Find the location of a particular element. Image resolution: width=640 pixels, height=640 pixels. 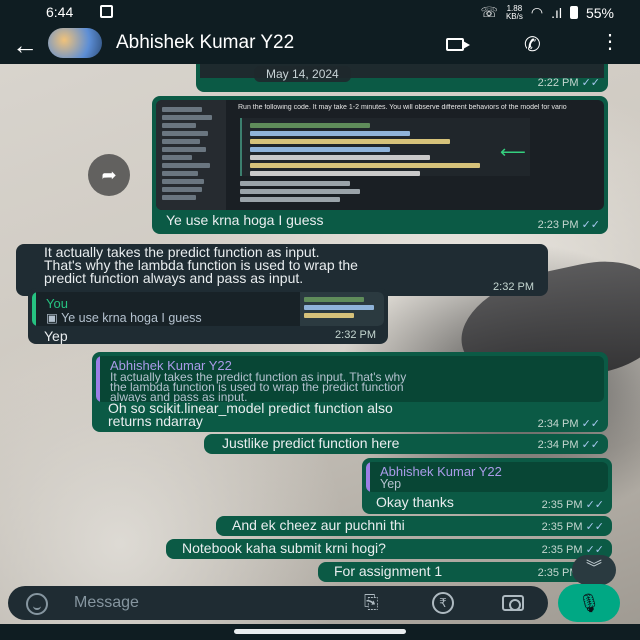

battery-icon is located at coordinates (573, 12).